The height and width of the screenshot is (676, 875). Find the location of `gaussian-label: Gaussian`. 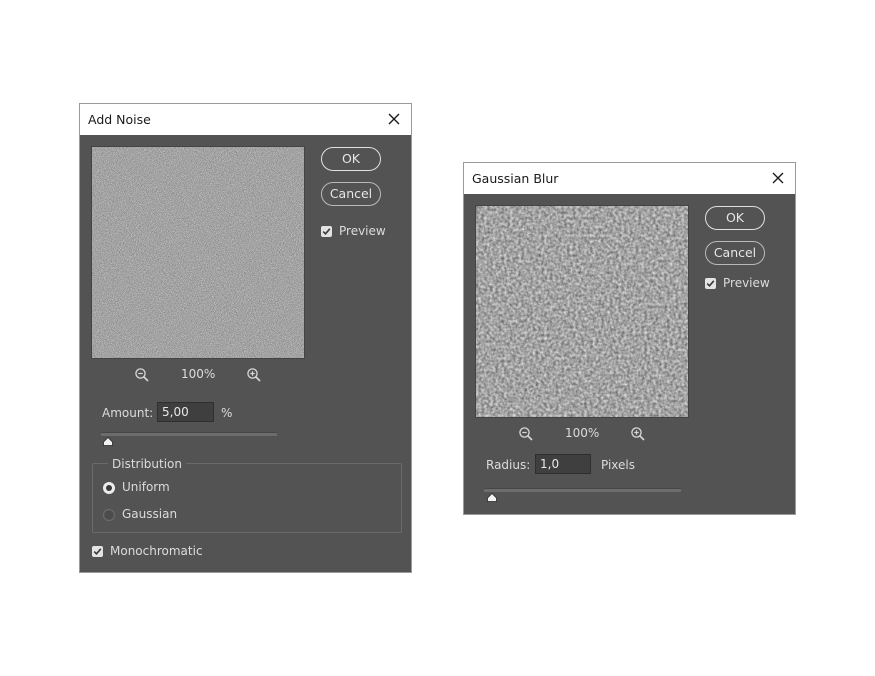

gaussian-label: Gaussian is located at coordinates (150, 514).